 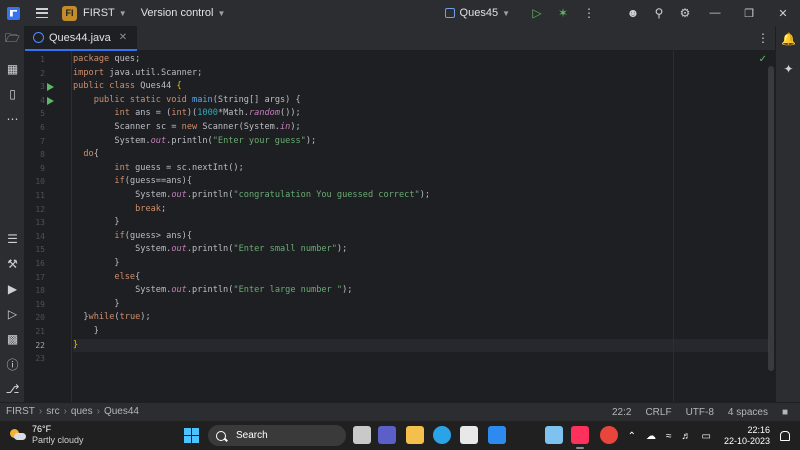 I want to click on weather-temperature: 76°F, so click(x=42, y=429).